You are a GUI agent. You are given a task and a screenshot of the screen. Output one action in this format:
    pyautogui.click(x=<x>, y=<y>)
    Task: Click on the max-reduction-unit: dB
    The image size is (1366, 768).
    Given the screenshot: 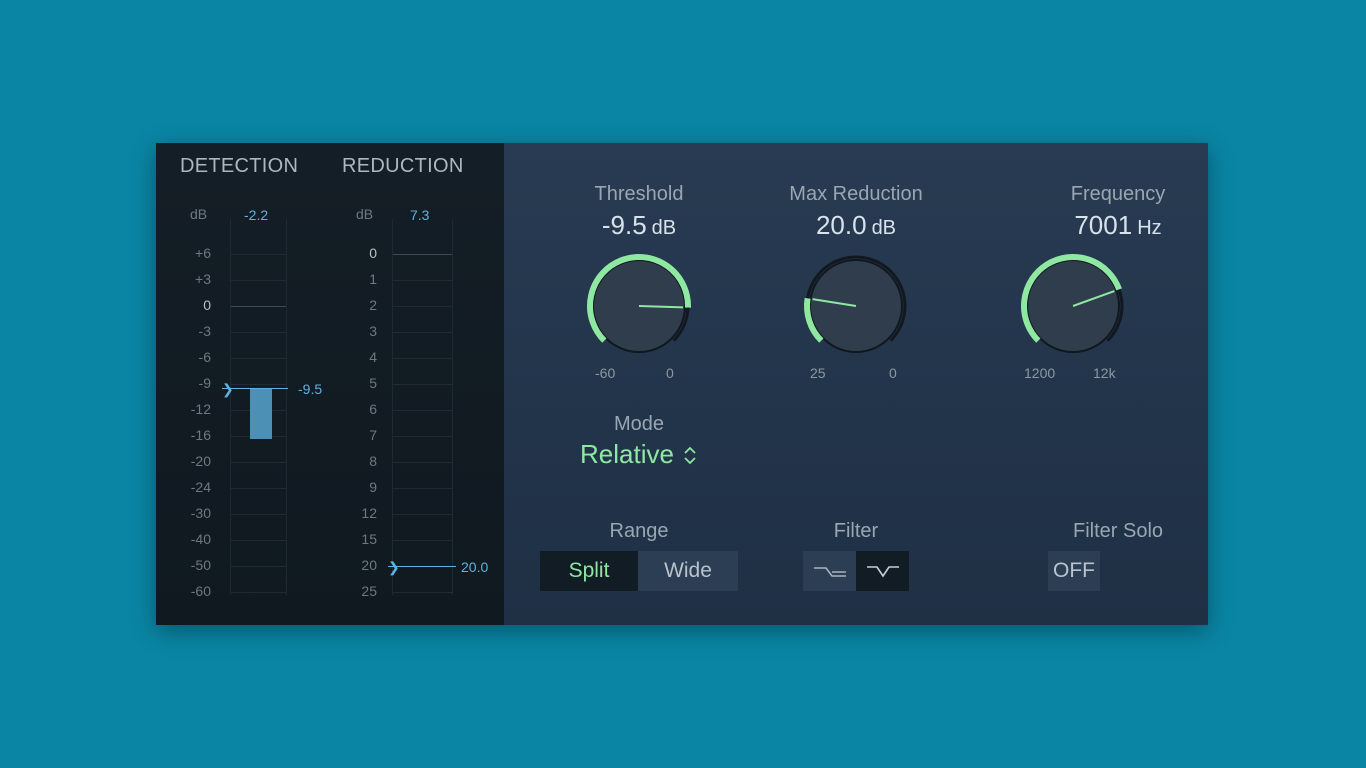 What is the action you would take?
    pyautogui.click(x=884, y=228)
    